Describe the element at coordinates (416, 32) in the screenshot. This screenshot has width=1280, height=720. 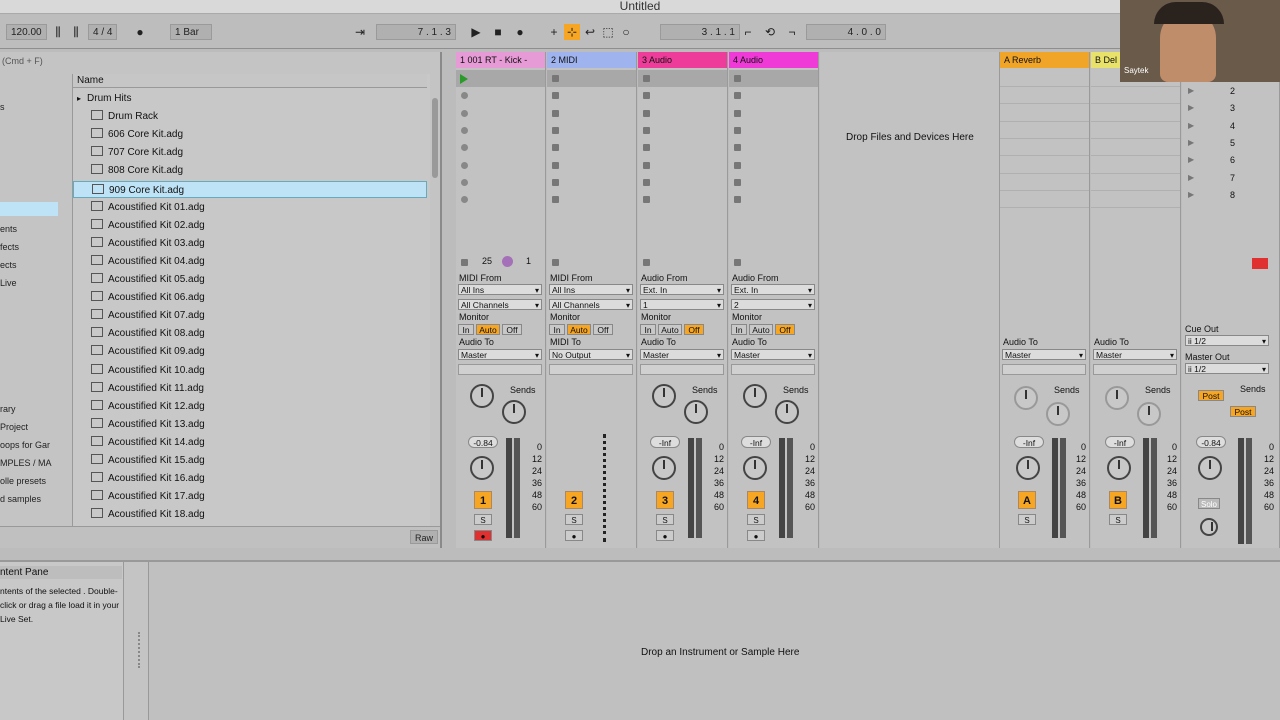
I see `song-position-field: 7 . 1 . 3` at that location.